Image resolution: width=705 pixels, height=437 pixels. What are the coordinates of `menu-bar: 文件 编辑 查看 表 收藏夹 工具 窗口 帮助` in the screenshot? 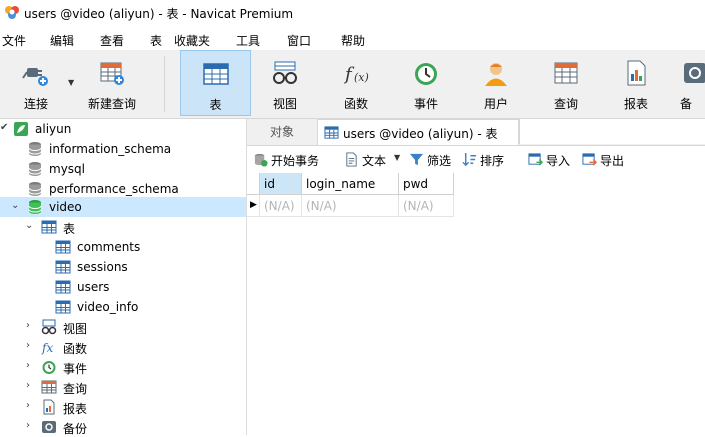 It's located at (352, 38).